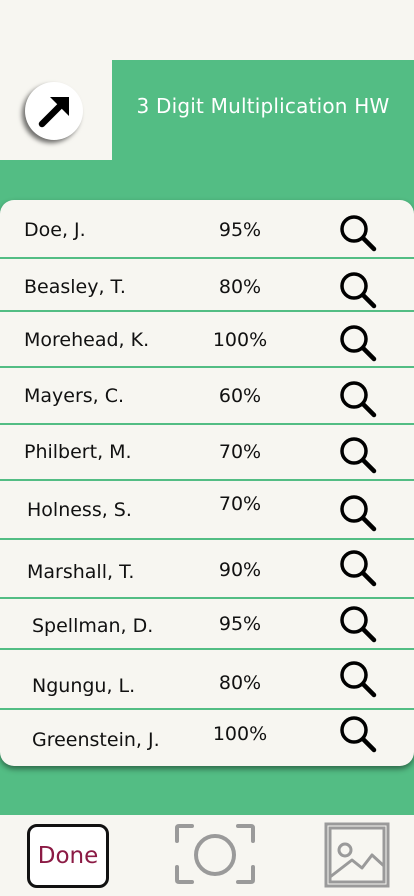  What do you see at coordinates (207, 396) in the screenshot?
I see `list-item: Mayers, C. 60%` at bounding box center [207, 396].